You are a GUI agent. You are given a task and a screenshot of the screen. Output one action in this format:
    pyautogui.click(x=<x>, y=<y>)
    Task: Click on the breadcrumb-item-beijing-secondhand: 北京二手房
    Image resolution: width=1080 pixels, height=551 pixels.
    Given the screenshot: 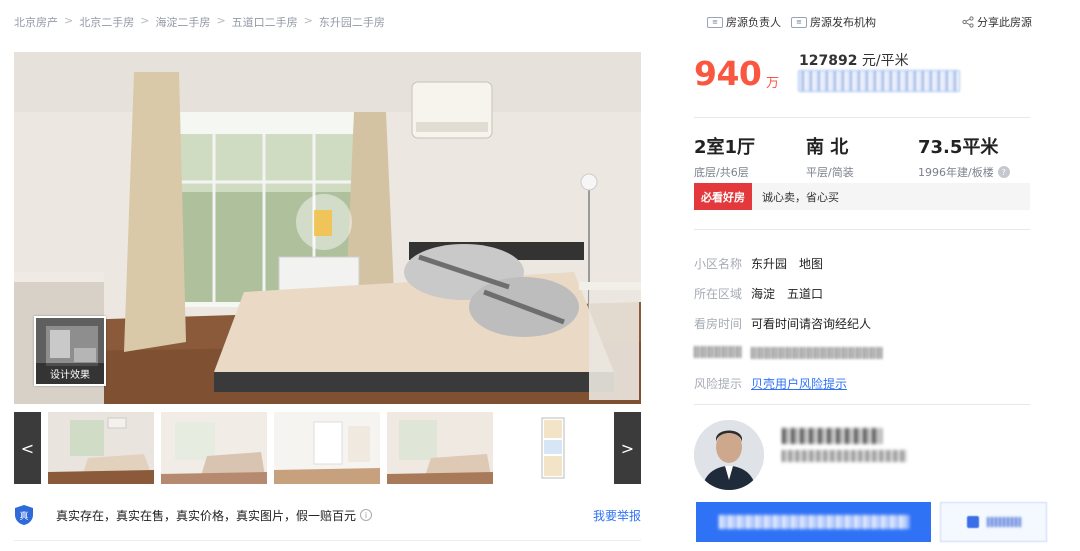 What is the action you would take?
    pyautogui.click(x=106, y=22)
    